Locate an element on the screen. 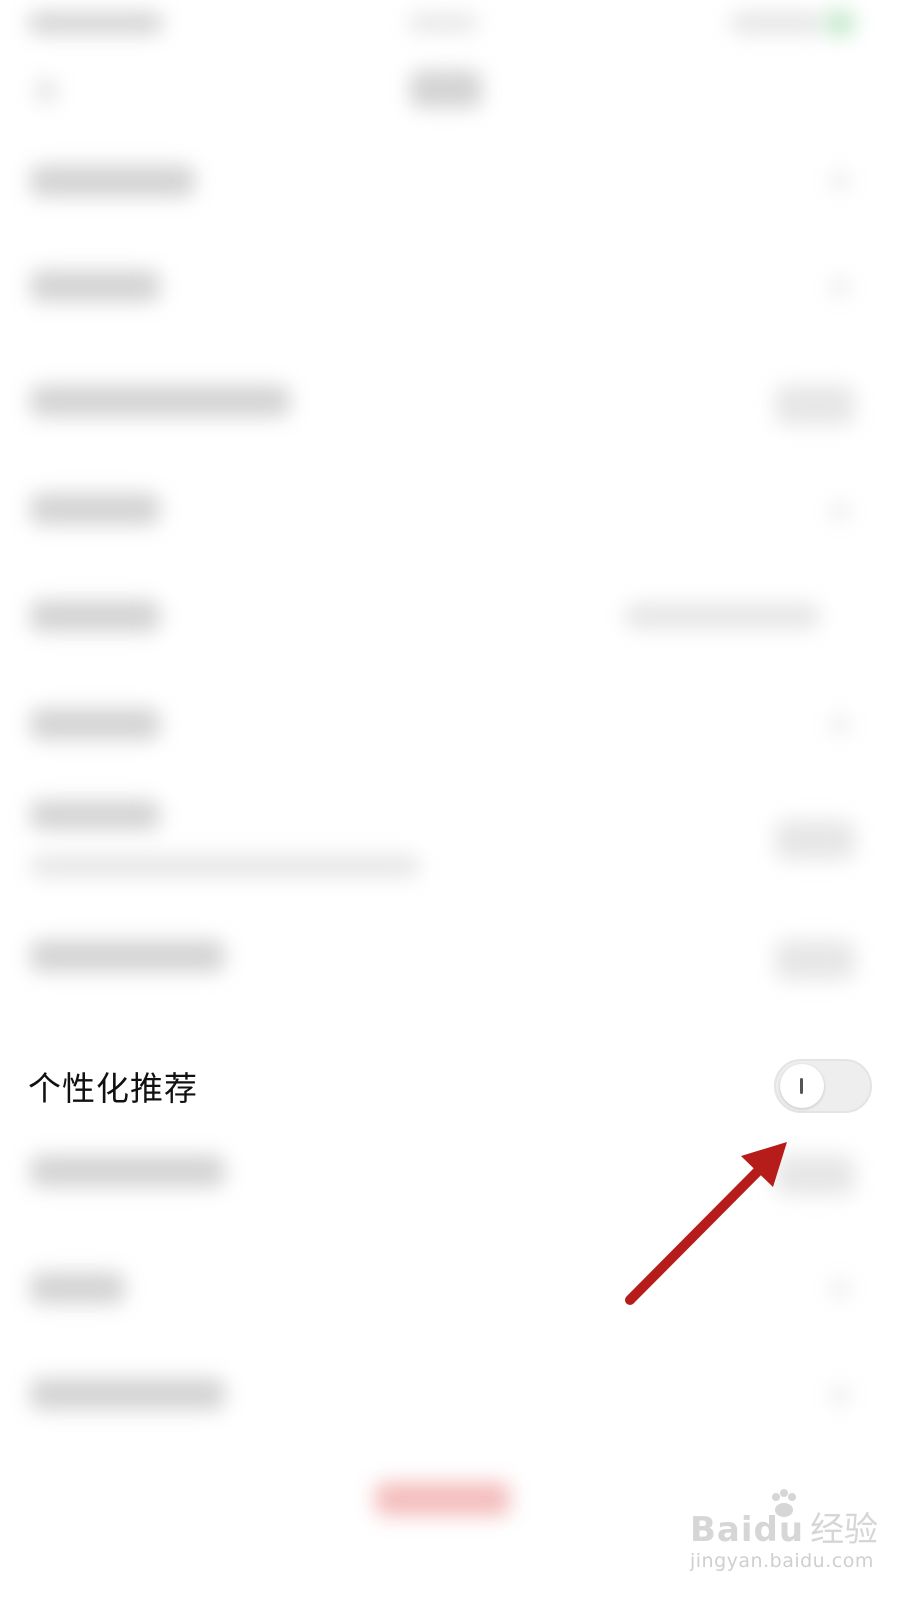 The width and height of the screenshot is (900, 1600). toggle-knob is located at coordinates (802, 1086).